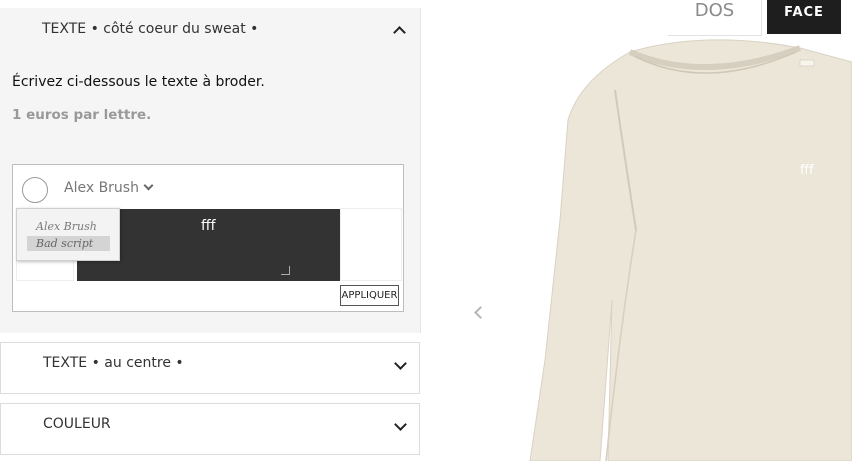  Describe the element at coordinates (35, 190) in the screenshot. I see `text-enable-radio` at that location.